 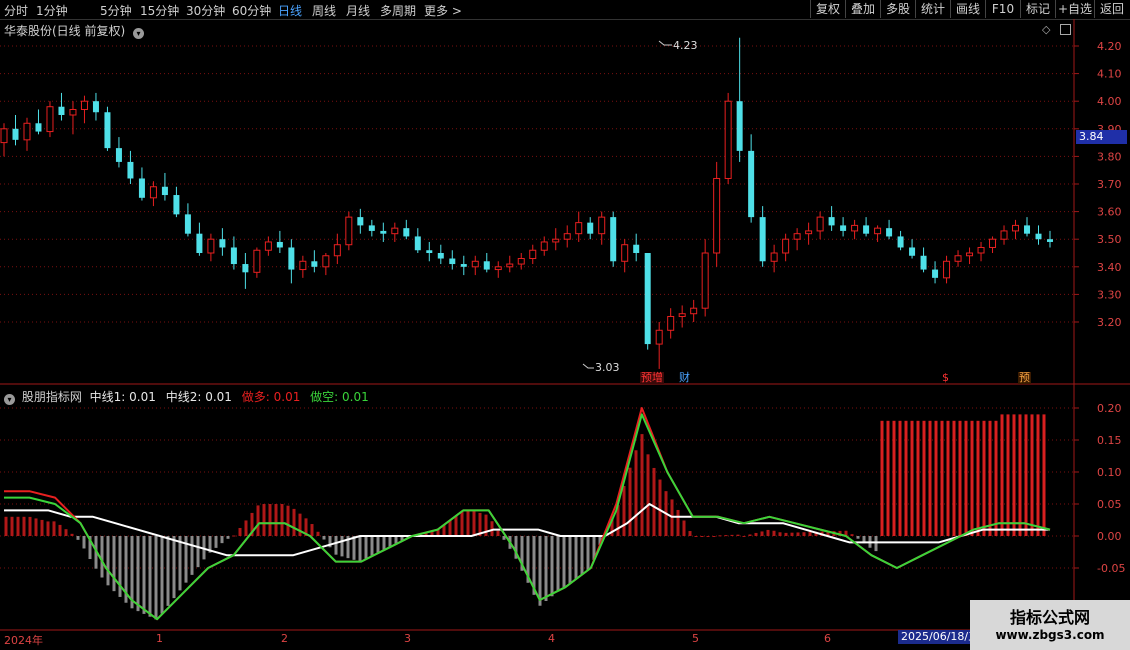 What do you see at coordinates (1109, 101) in the screenshot?
I see `price-tick-label: 4.00` at bounding box center [1109, 101].